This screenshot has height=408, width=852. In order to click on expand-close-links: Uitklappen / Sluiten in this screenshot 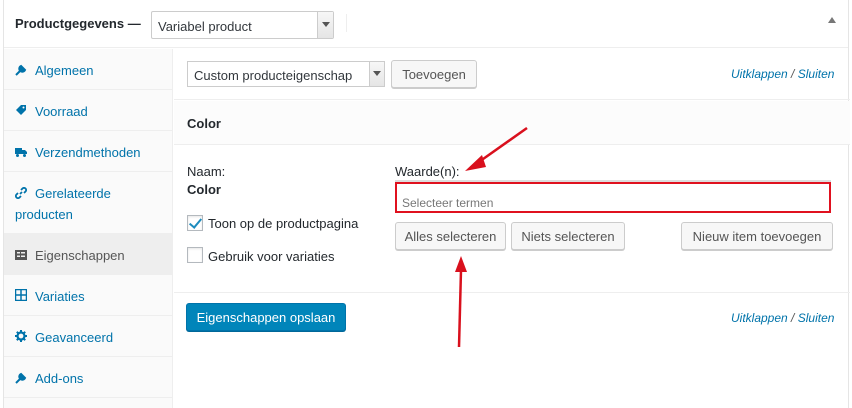, I will do `click(782, 74)`.